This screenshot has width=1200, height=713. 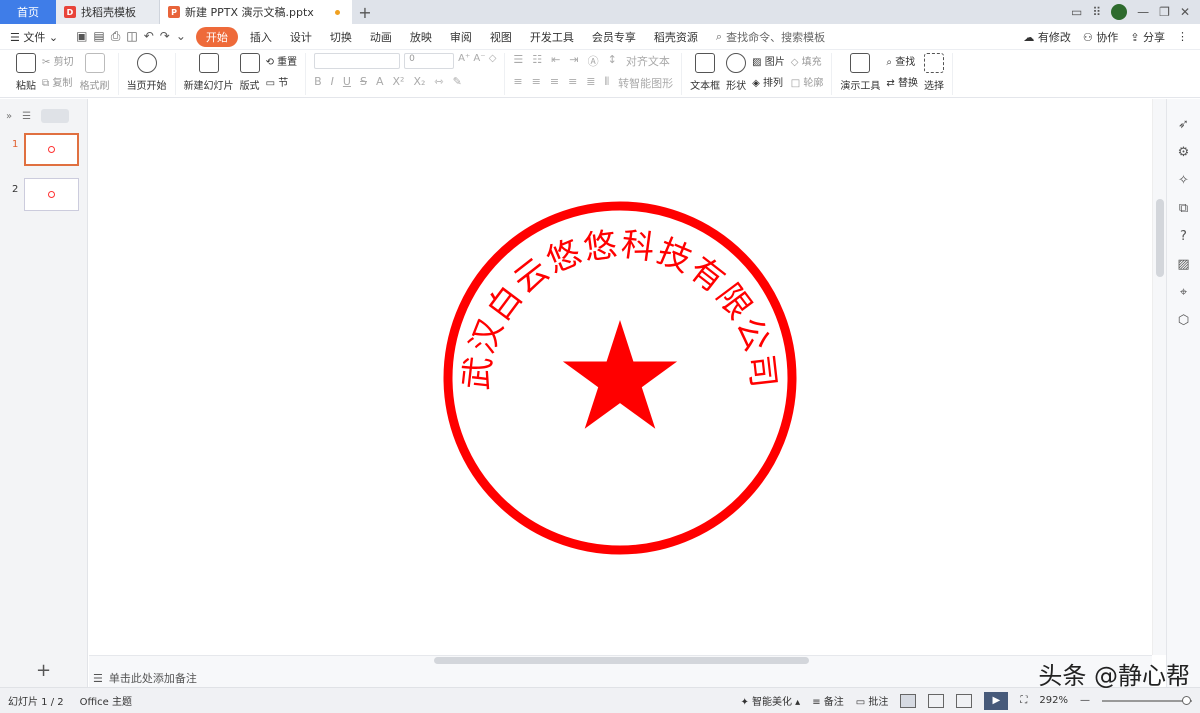 What do you see at coordinates (1143, 12) in the screenshot?
I see `minimize-button: —` at bounding box center [1143, 12].